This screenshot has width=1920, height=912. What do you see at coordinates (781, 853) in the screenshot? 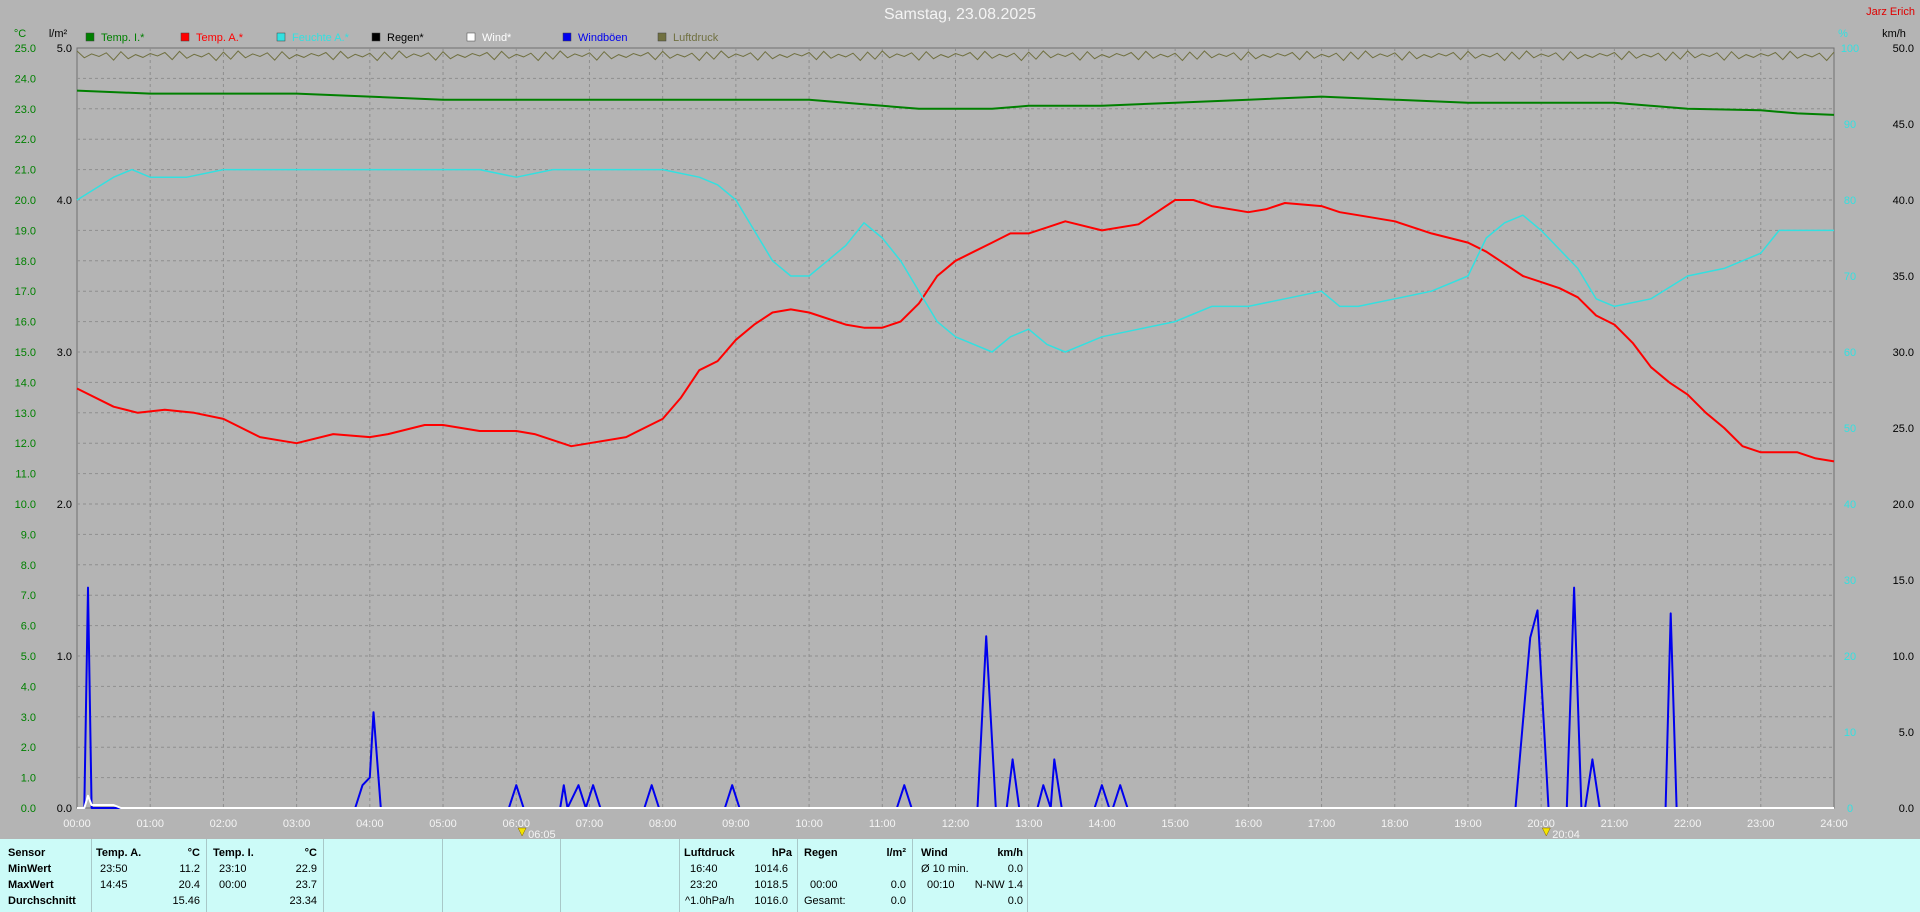
I see `stats-pressure-unit: hPa` at bounding box center [781, 853].